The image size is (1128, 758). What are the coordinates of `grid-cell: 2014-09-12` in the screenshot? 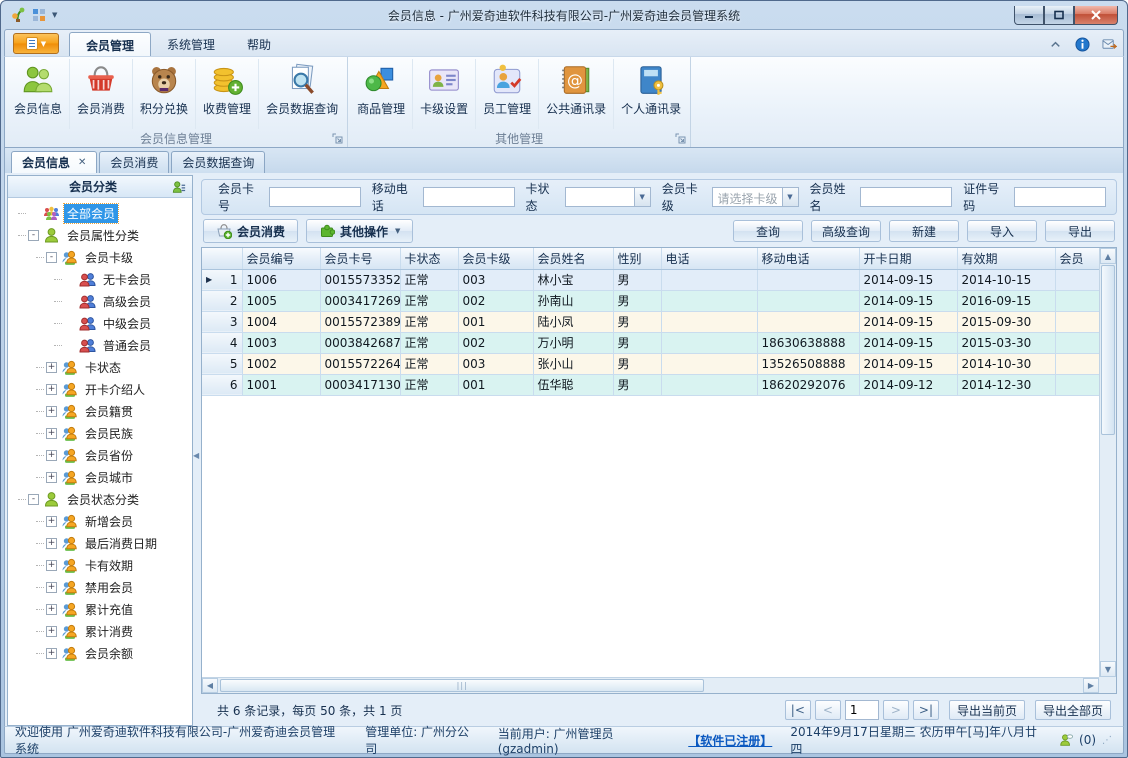 It's located at (908, 385).